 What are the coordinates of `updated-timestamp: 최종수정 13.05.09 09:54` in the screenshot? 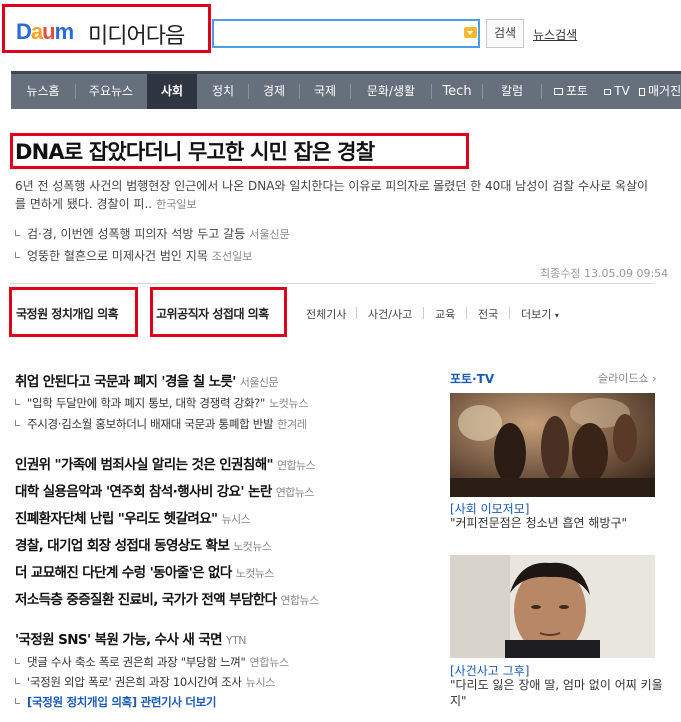 It's located at (604, 273).